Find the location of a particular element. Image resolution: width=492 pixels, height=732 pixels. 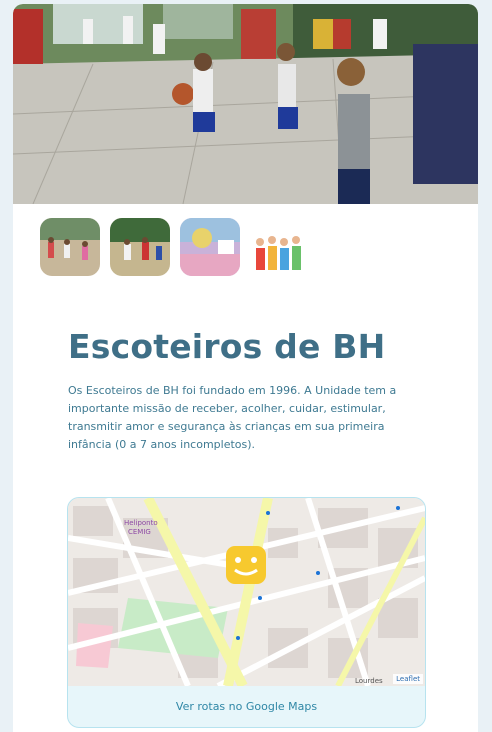

svg-text: CEMIG is located at coordinates (139, 532).